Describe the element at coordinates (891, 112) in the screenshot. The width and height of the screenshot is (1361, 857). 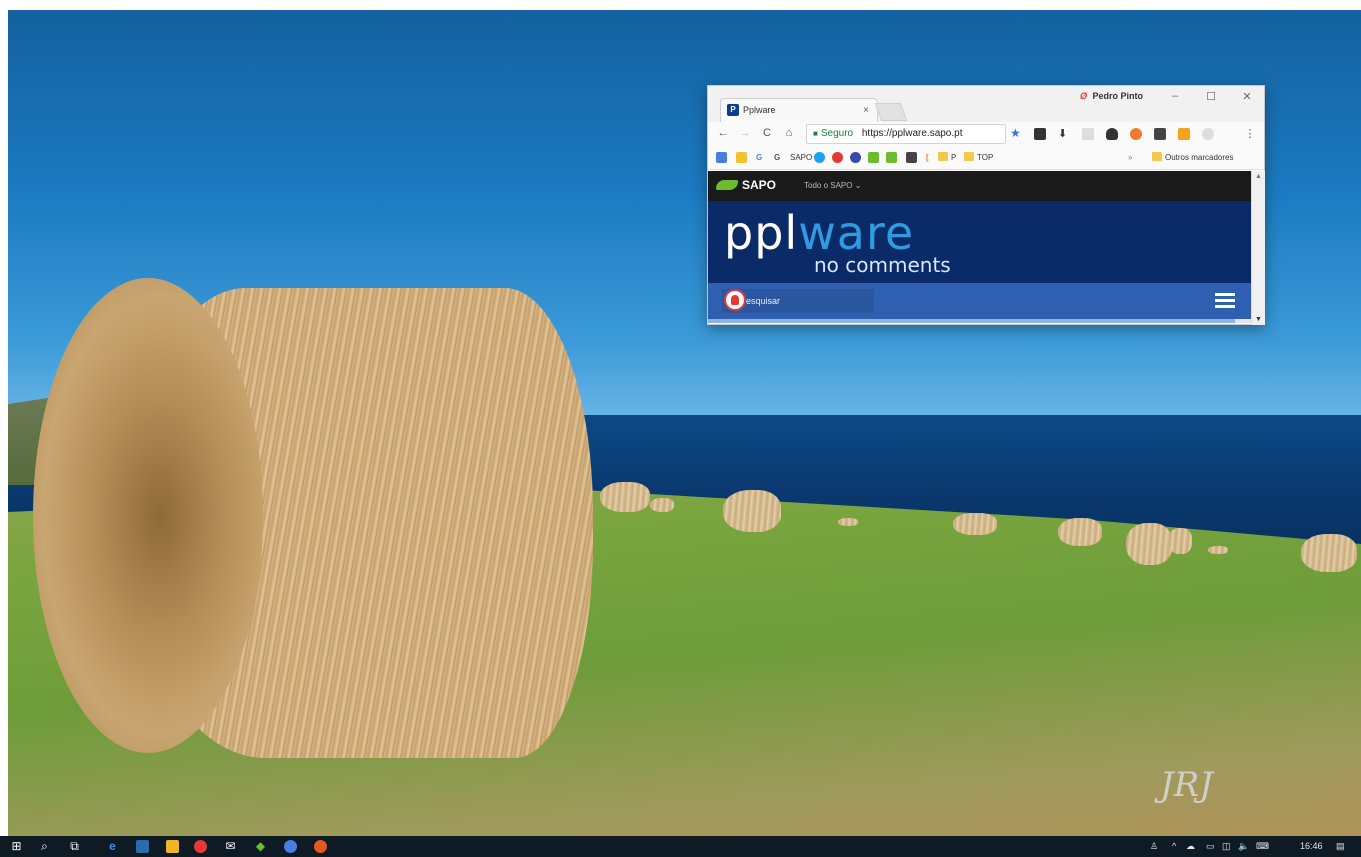
I see `new-tab-button` at that location.